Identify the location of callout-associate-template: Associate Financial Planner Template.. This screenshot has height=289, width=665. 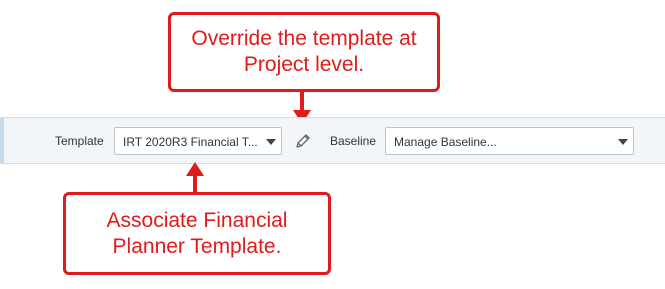
(197, 233).